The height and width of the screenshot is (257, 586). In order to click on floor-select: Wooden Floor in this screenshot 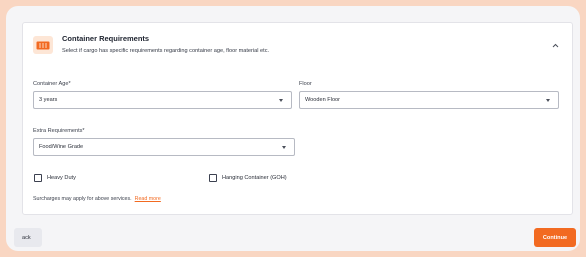, I will do `click(429, 100)`.